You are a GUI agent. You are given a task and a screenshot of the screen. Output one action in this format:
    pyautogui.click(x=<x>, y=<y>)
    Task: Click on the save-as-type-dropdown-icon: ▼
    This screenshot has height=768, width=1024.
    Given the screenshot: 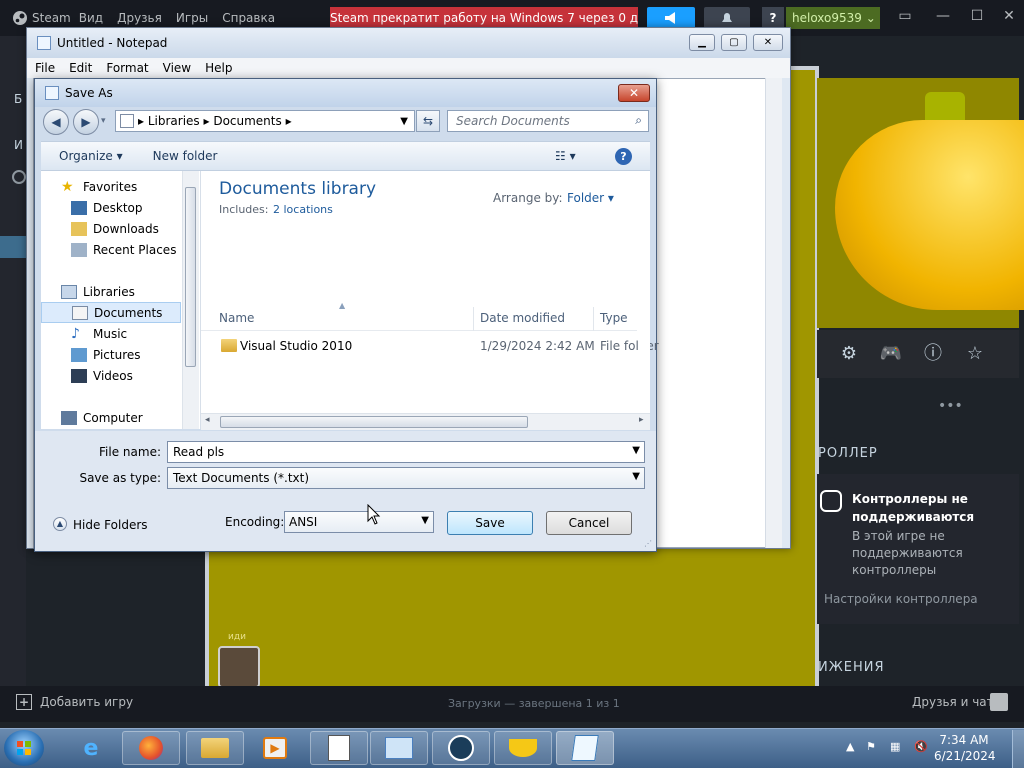 What is the action you would take?
    pyautogui.click(x=636, y=476)
    